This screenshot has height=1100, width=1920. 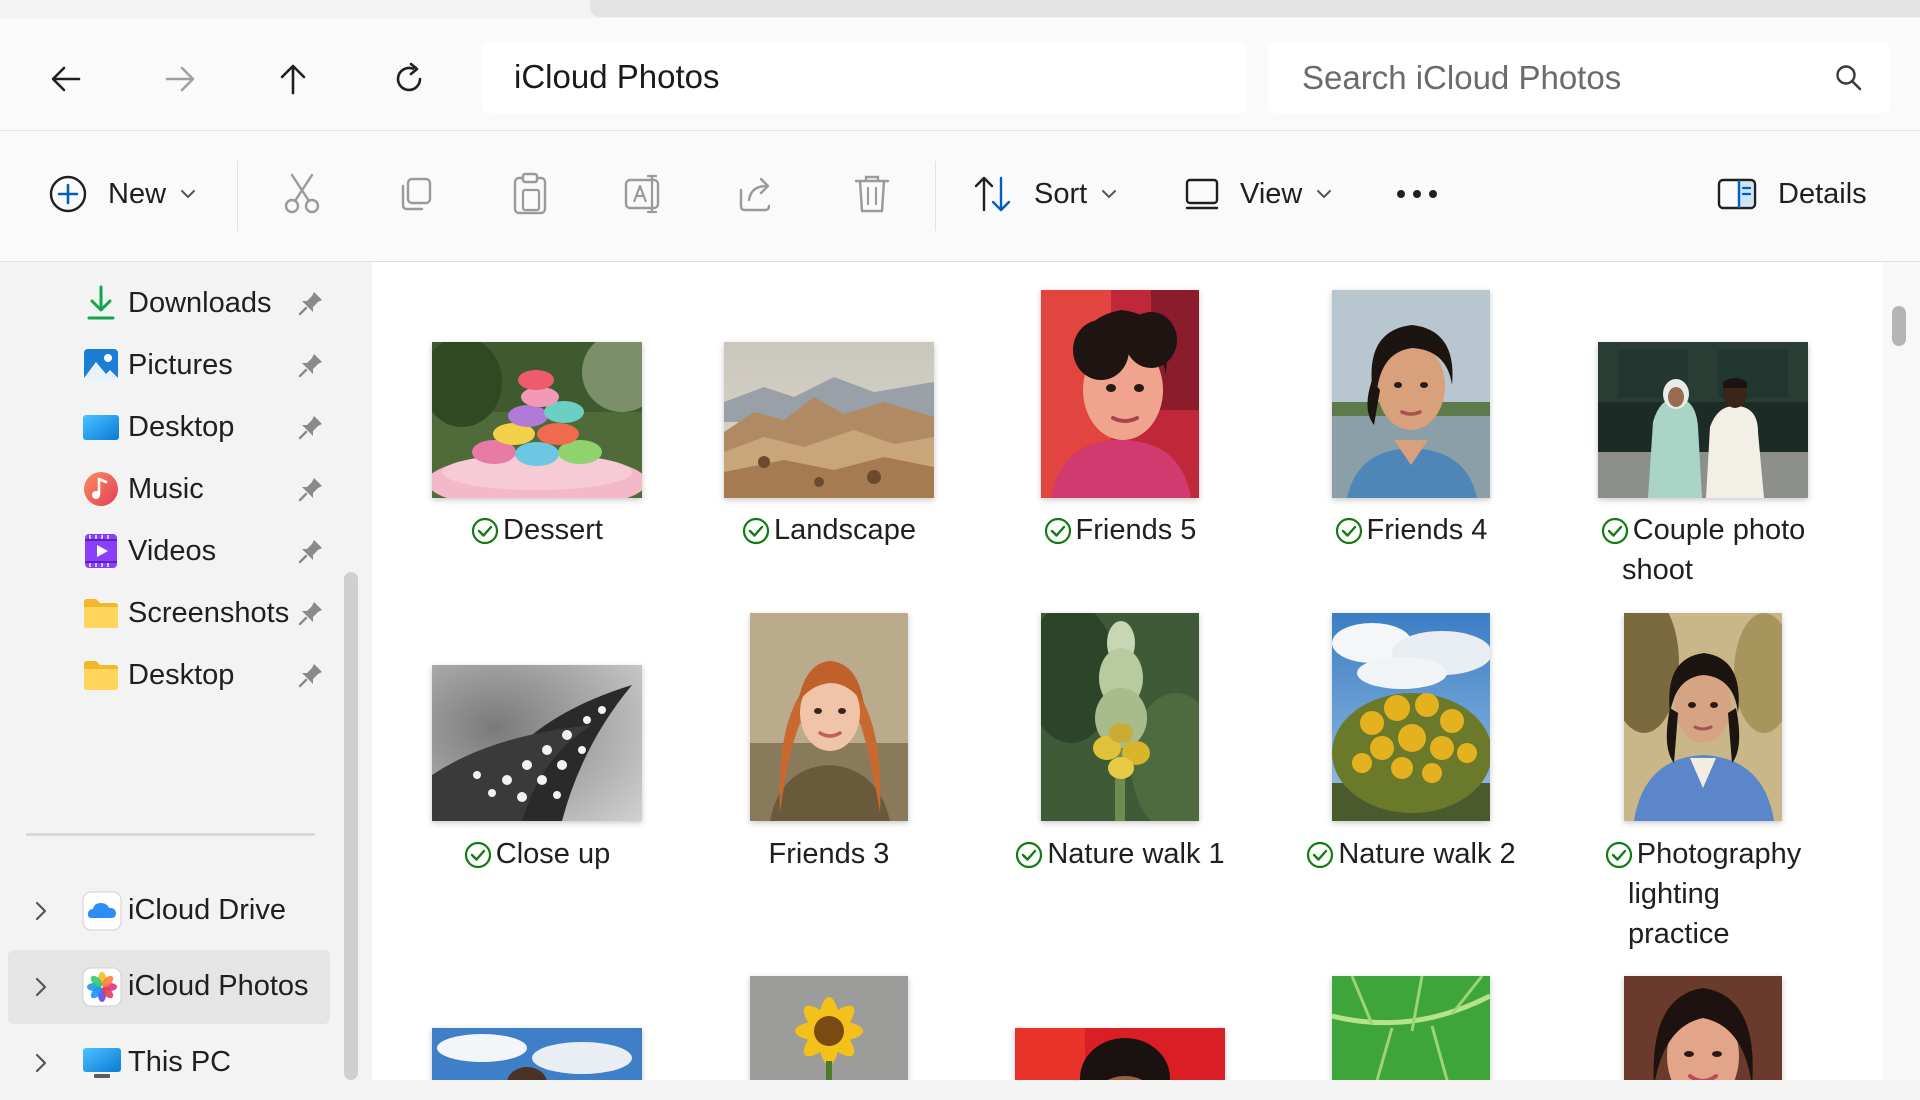 What do you see at coordinates (829, 854) in the screenshot?
I see `photo-caption: Friends 3` at bounding box center [829, 854].